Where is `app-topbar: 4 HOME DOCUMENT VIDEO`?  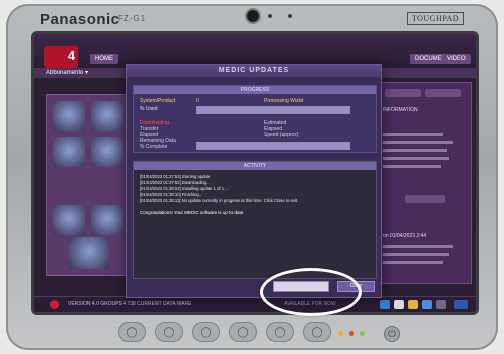
app-topbar: 4 HOME DOCUMENT VIDEO is located at coordinates (255, 51).